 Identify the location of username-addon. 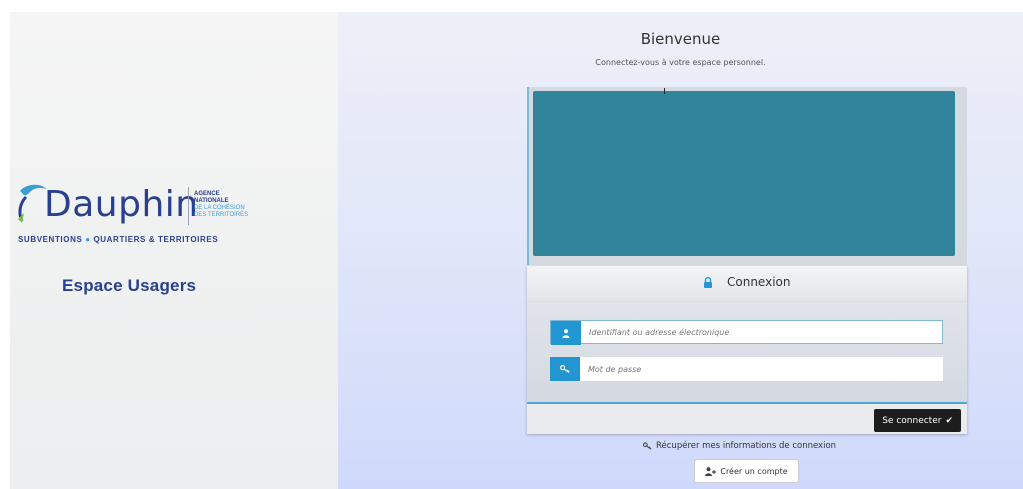
(566, 333).